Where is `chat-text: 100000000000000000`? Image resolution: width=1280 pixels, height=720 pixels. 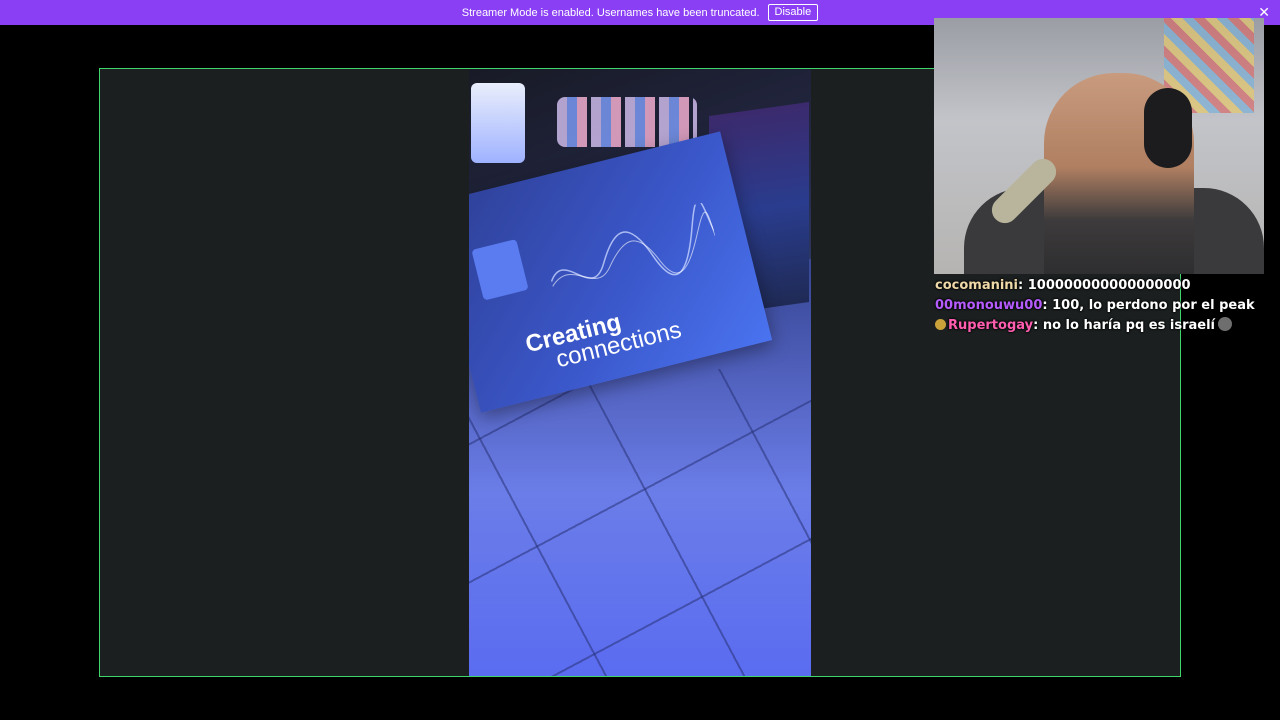
chat-text: 100000000000000000 is located at coordinates (1109, 285).